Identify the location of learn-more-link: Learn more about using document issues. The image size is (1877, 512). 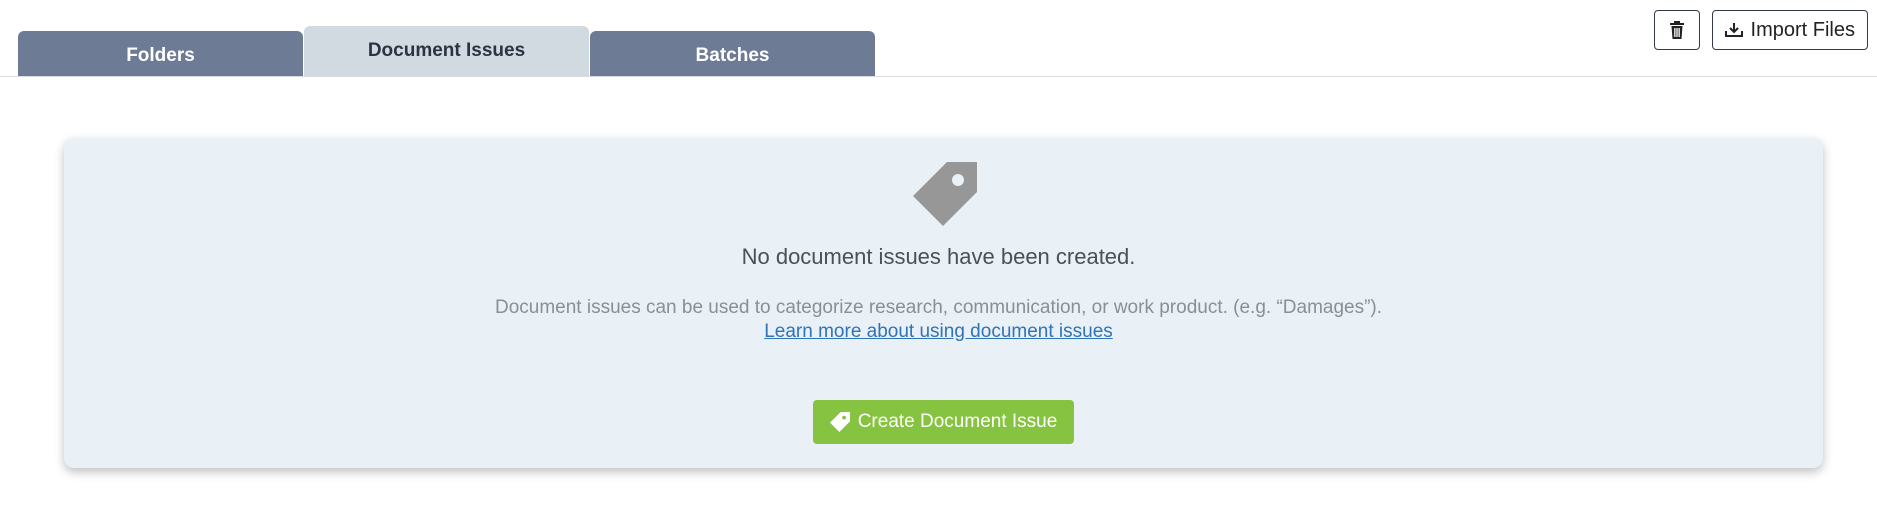
(938, 331).